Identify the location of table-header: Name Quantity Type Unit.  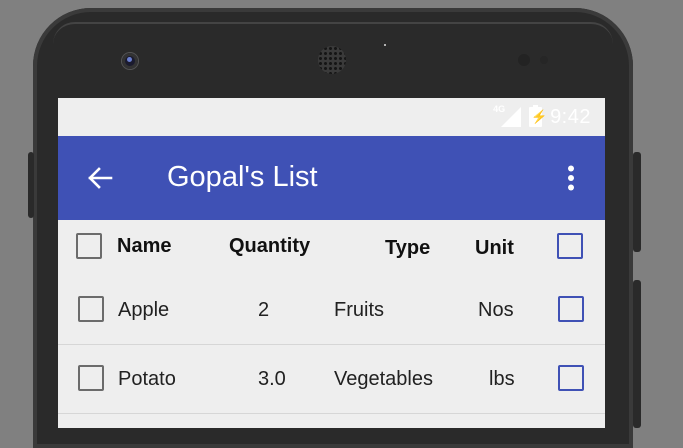
(331, 248).